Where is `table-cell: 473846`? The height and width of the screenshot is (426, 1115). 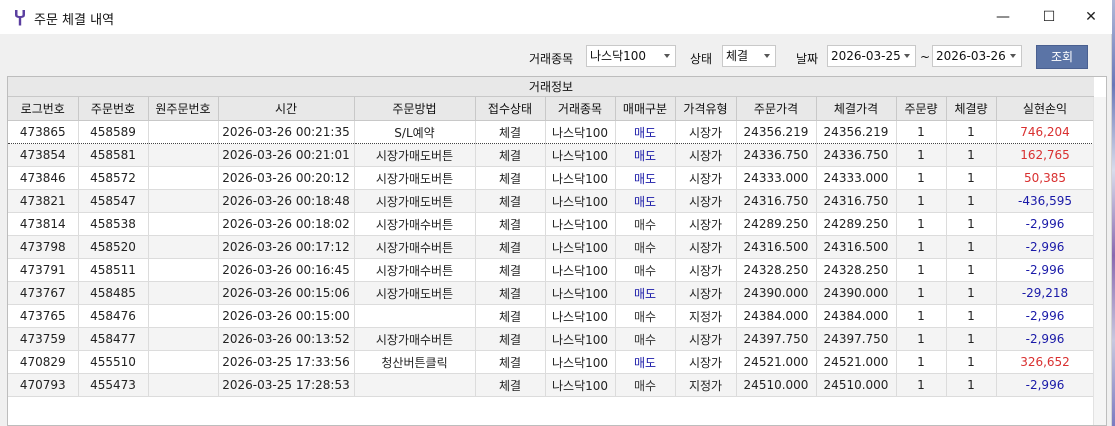 table-cell: 473846 is located at coordinates (43, 178).